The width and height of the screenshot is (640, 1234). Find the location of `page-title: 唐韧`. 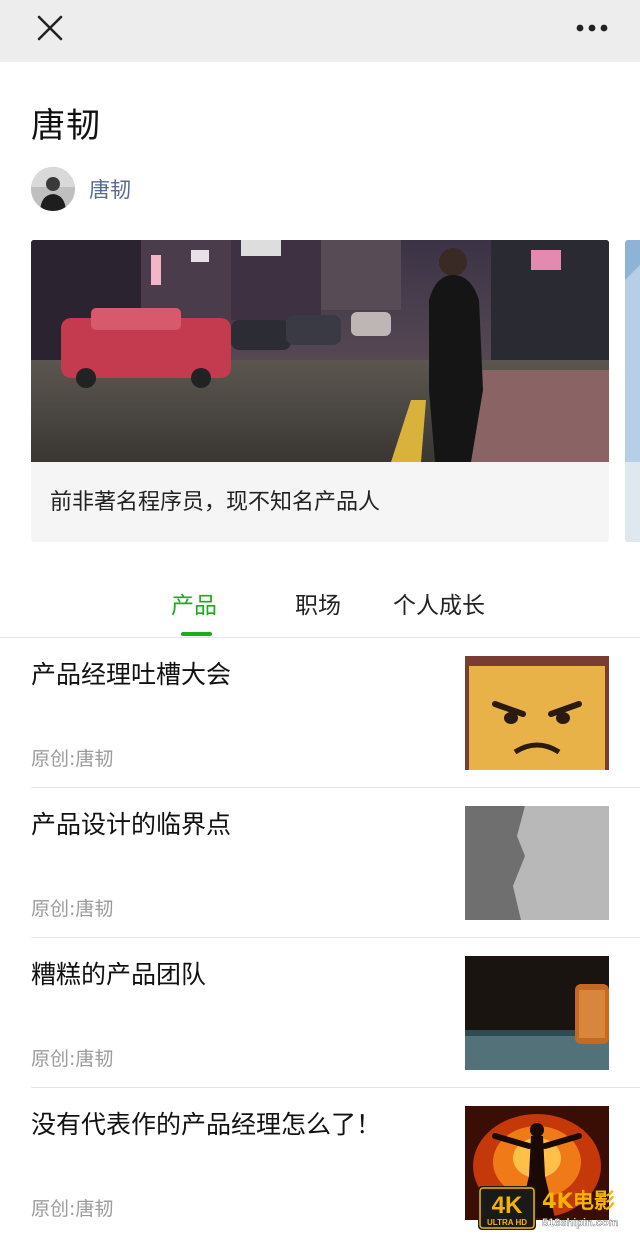

page-title: 唐韧 is located at coordinates (66, 126).